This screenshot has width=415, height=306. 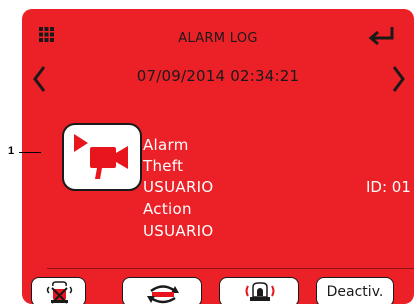 What do you see at coordinates (178, 187) in the screenshot?
I see `event-user: USUARIO` at bounding box center [178, 187].